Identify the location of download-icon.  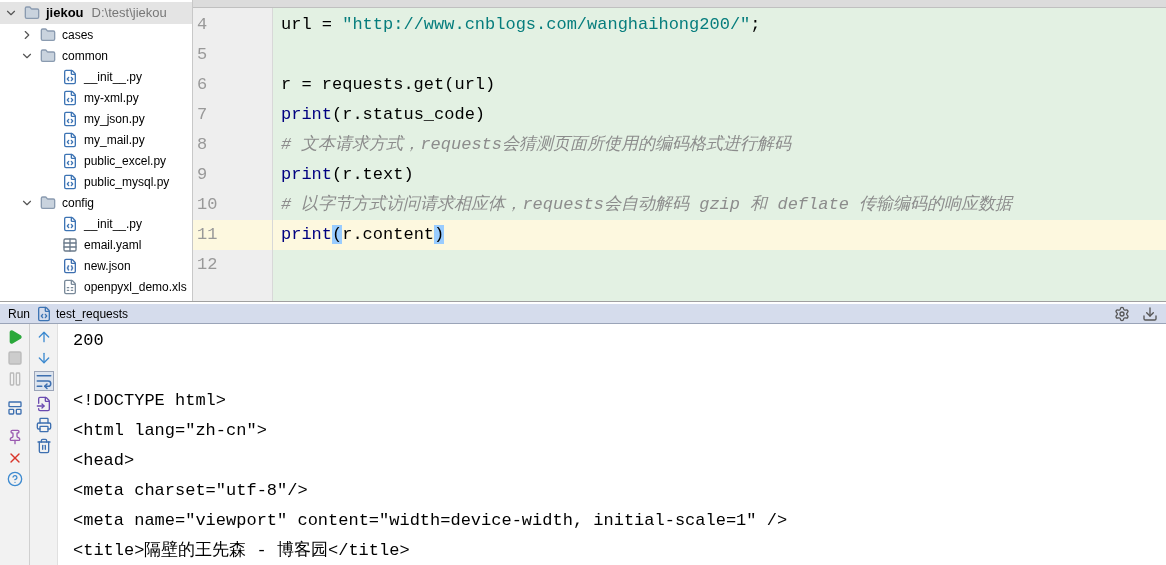
(1150, 313).